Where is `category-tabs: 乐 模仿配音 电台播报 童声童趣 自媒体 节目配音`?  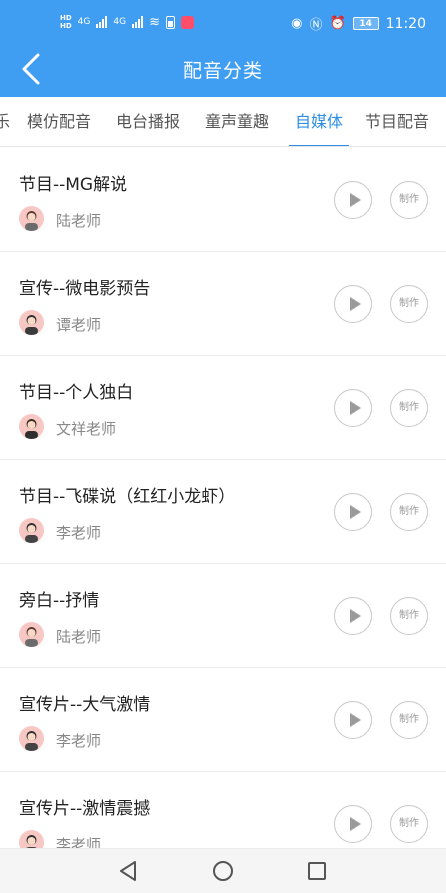
category-tabs: 乐 模仿配音 电台播报 童声童趣 自媒体 节目配音 is located at coordinates (223, 122).